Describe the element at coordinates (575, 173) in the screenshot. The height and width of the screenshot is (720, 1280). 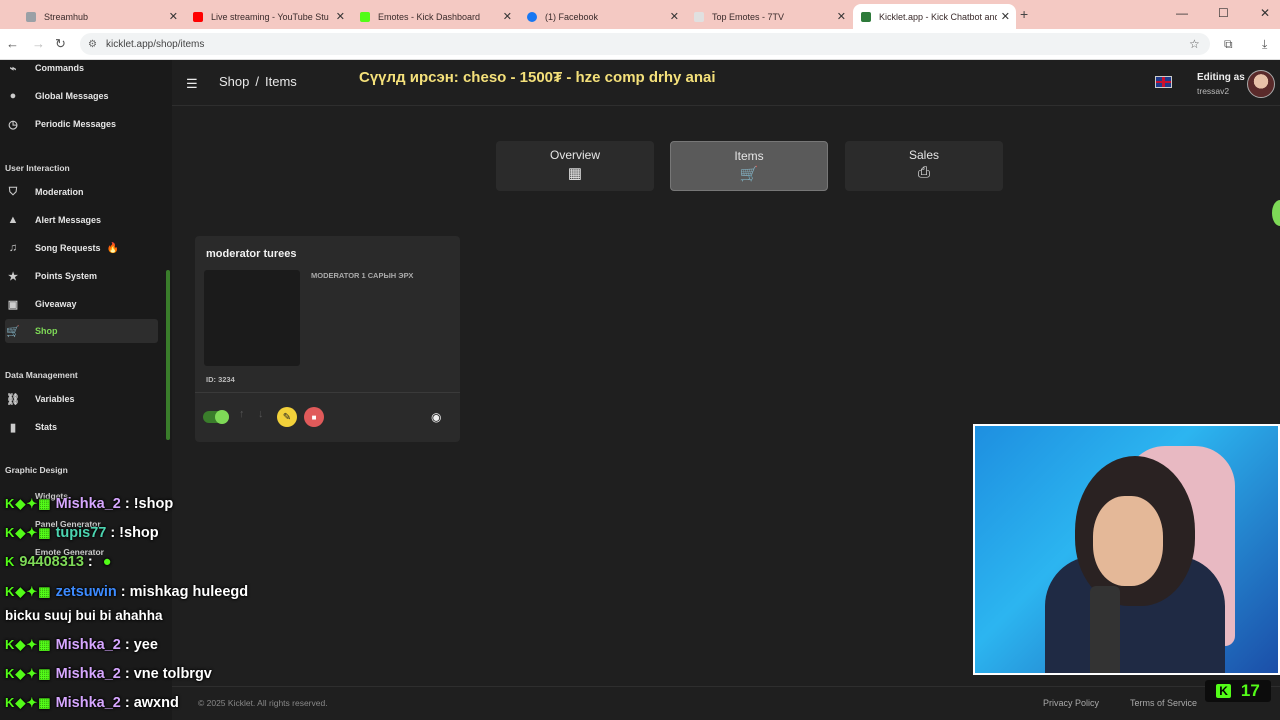
I see `grid-icon: ▦` at that location.